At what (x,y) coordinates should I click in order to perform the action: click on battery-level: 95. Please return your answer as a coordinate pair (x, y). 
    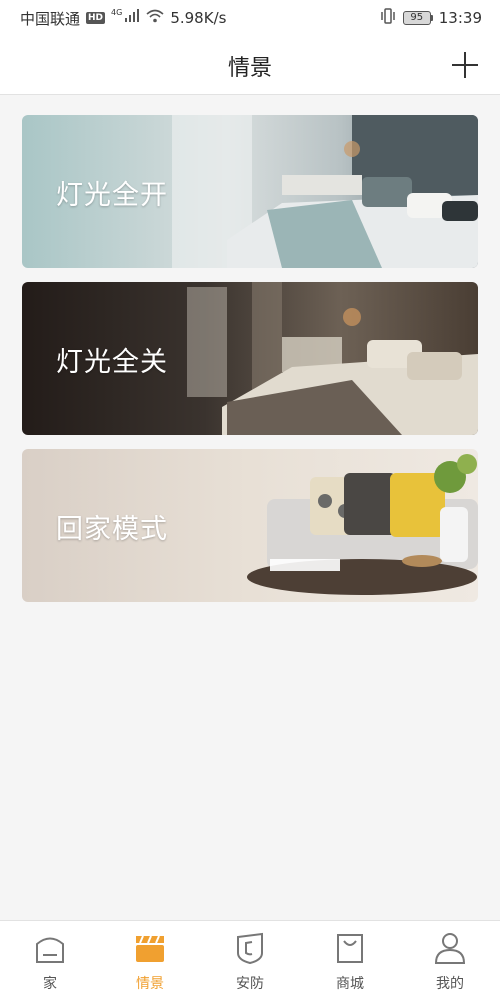
    Looking at the image, I should click on (416, 18).